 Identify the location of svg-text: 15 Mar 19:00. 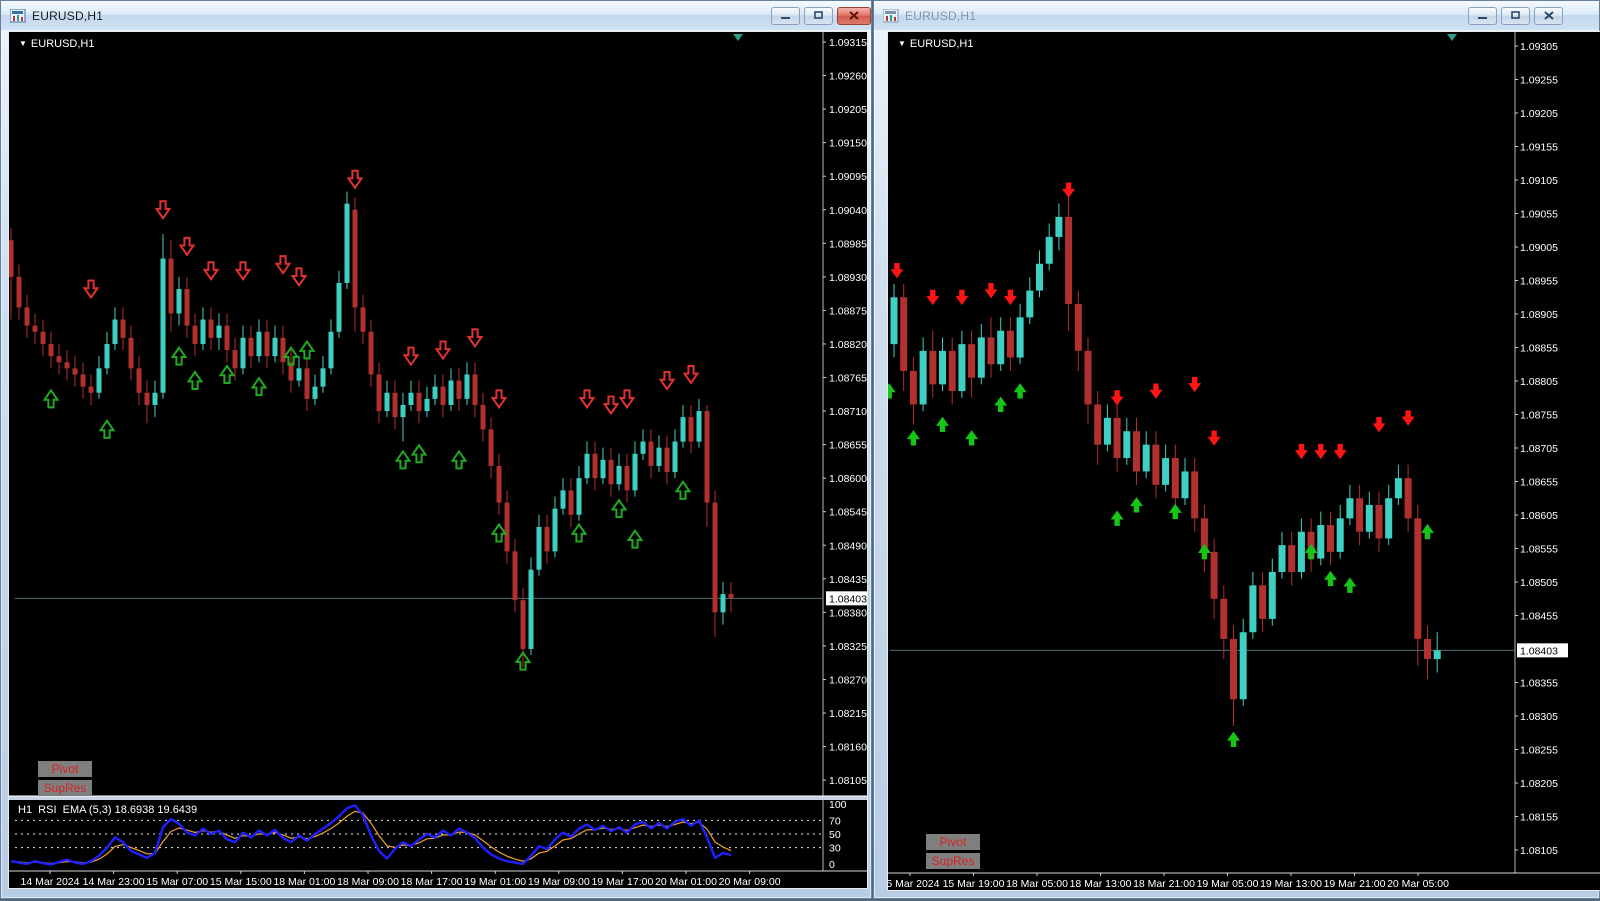
(974, 884).